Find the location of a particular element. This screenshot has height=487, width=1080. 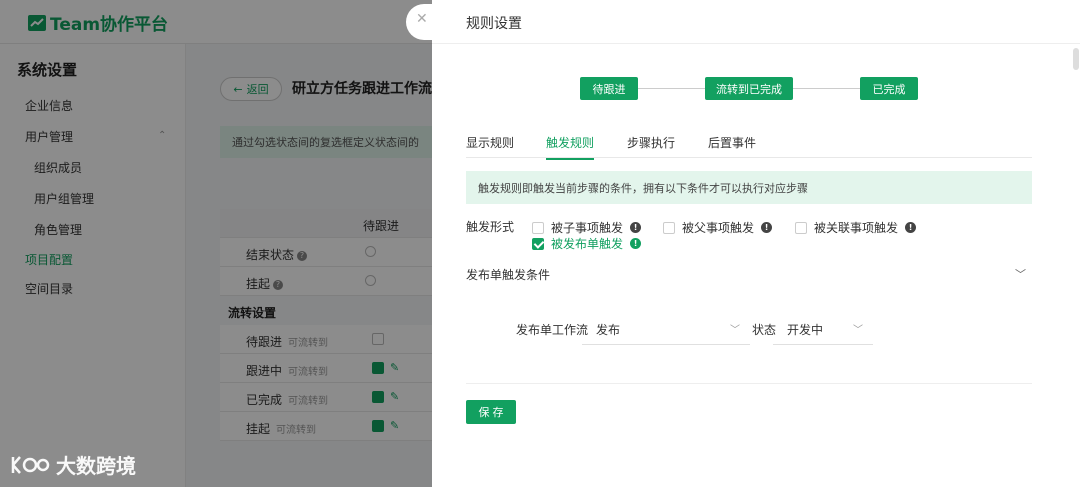

tab-trigger-rules: 触发规则 is located at coordinates (570, 147).